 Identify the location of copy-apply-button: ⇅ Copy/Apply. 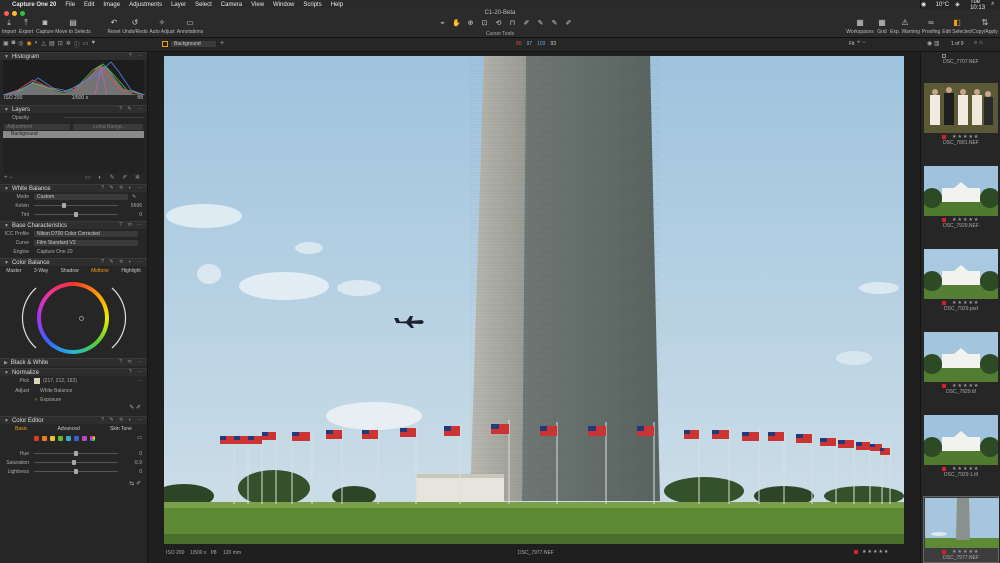
(985, 27).